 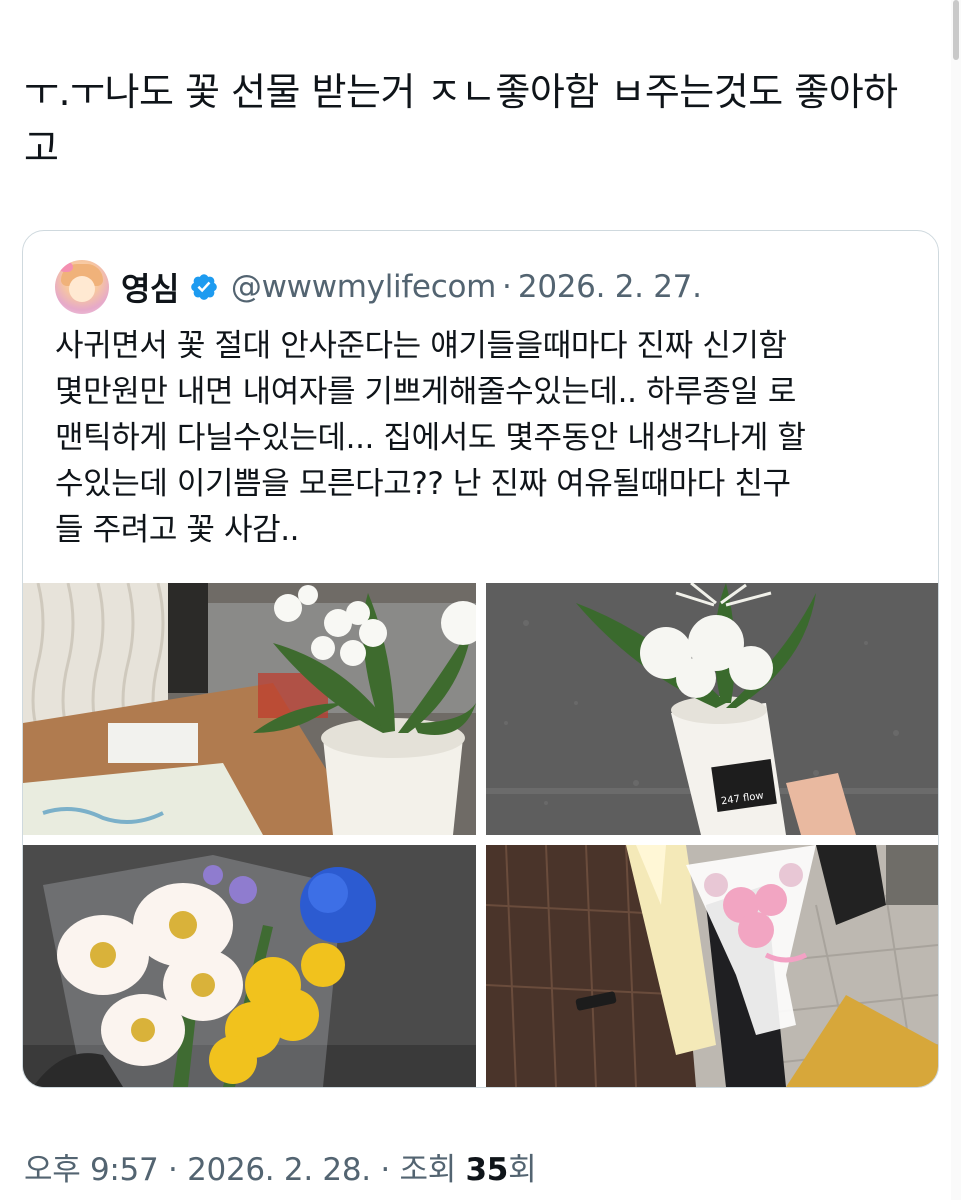 I want to click on photo-daisies-blue-rose, so click(x=249, y=966).